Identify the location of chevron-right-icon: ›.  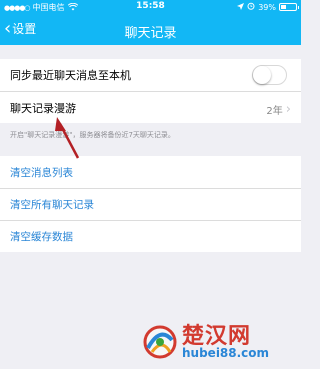
(288, 109).